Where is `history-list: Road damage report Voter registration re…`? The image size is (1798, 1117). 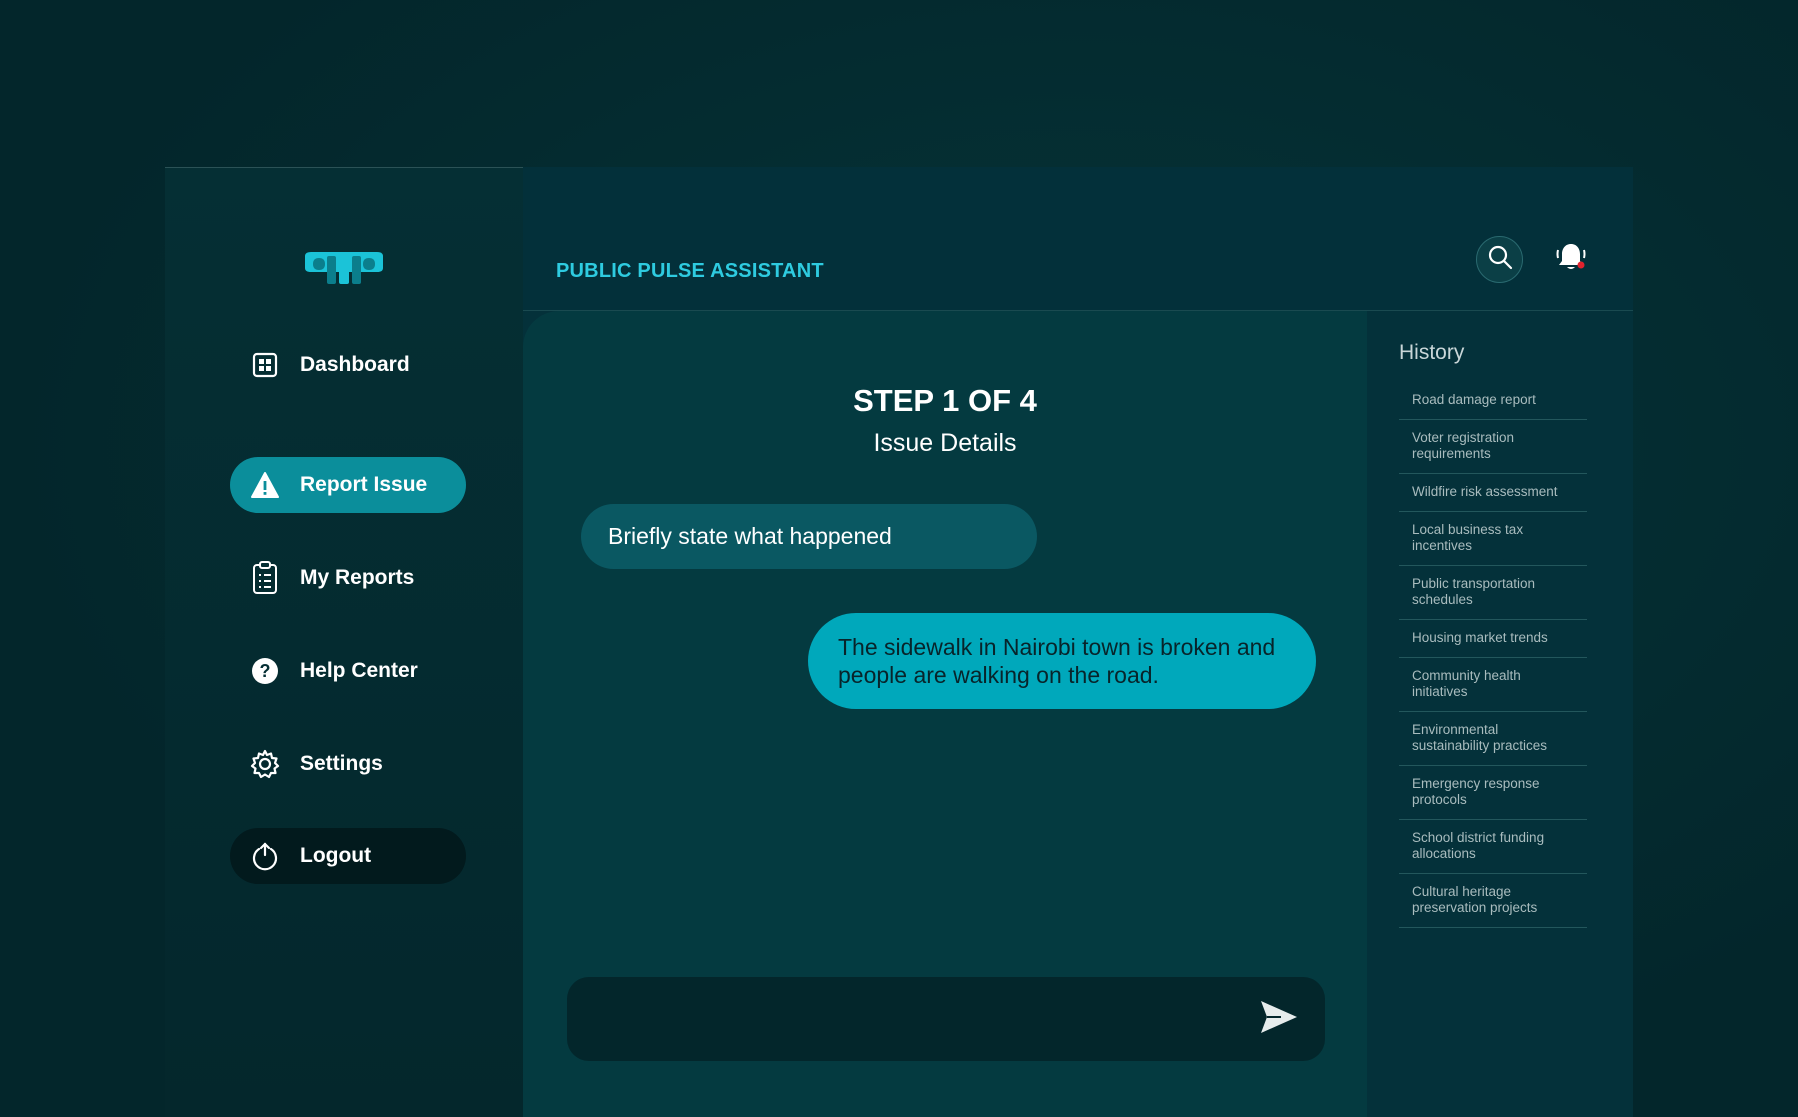 history-list: Road damage report Voter registration re… is located at coordinates (1493, 655).